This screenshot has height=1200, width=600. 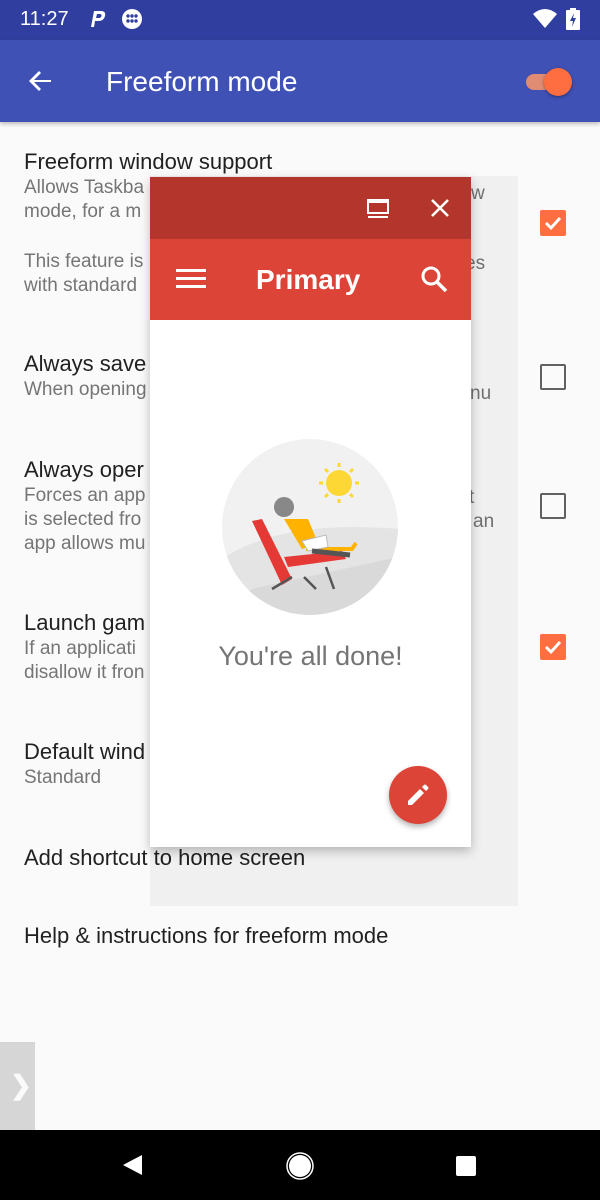 What do you see at coordinates (545, 18) in the screenshot?
I see `wifi-icon` at bounding box center [545, 18].